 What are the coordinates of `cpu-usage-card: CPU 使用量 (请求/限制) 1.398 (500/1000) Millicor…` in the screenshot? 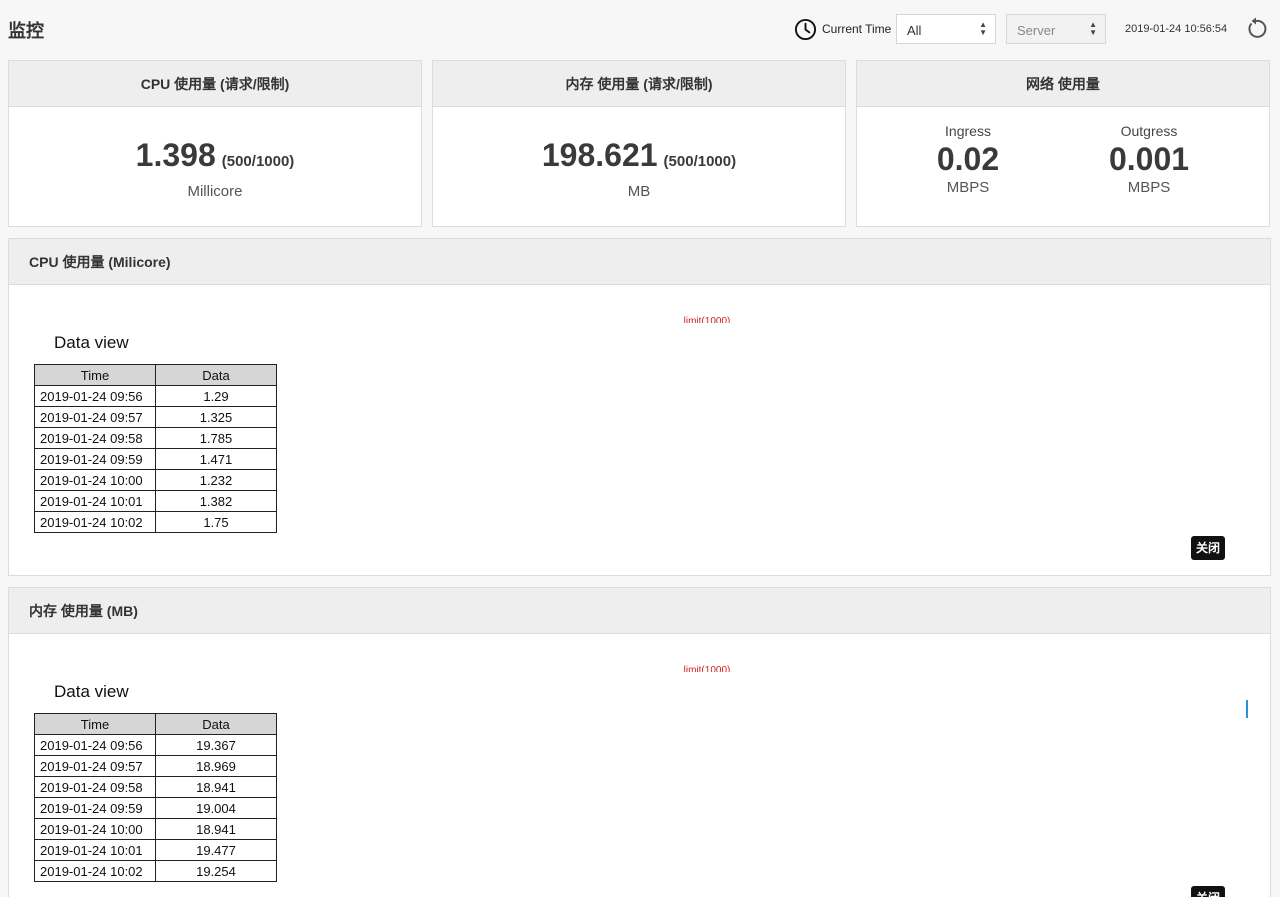 It's located at (215, 143).